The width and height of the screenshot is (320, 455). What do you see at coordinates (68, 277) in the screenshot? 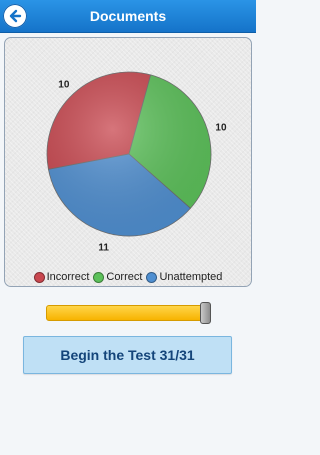
I see `legend-label: Incorrect` at bounding box center [68, 277].